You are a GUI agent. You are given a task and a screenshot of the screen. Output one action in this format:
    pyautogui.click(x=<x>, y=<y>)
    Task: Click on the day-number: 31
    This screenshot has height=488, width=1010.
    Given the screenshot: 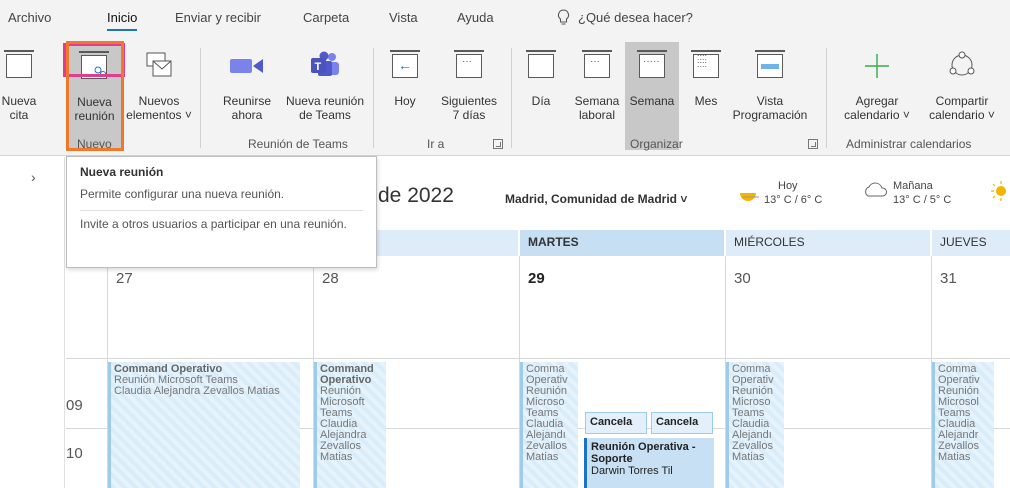 What is the action you would take?
    pyautogui.click(x=948, y=278)
    